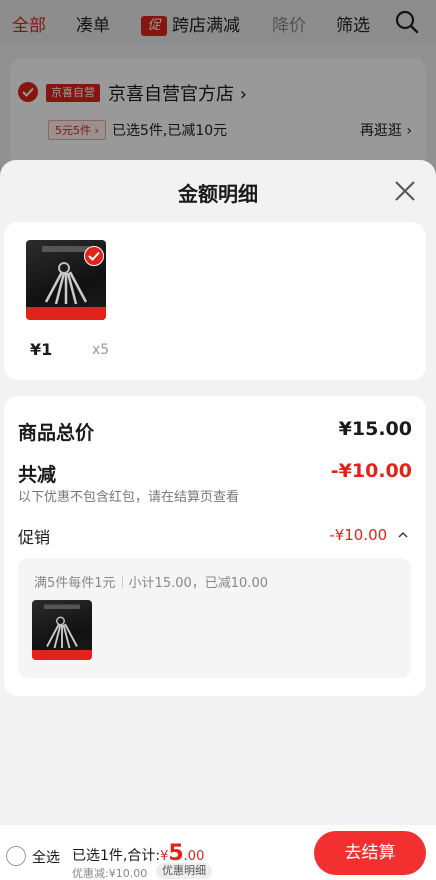  I want to click on selected-prefix: 已选1件,合计:, so click(116, 856).